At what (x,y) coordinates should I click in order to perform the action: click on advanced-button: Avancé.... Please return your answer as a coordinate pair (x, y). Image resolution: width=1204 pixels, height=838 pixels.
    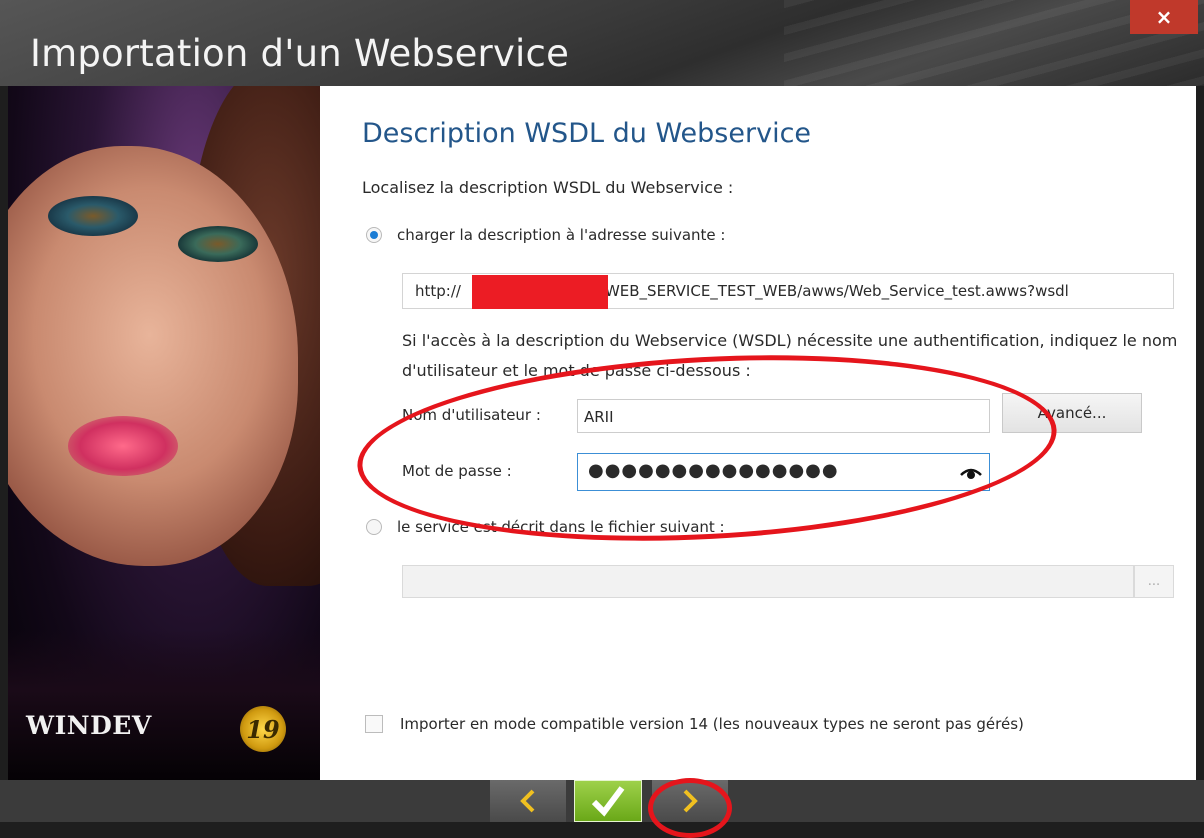
    Looking at the image, I should click on (1072, 413).